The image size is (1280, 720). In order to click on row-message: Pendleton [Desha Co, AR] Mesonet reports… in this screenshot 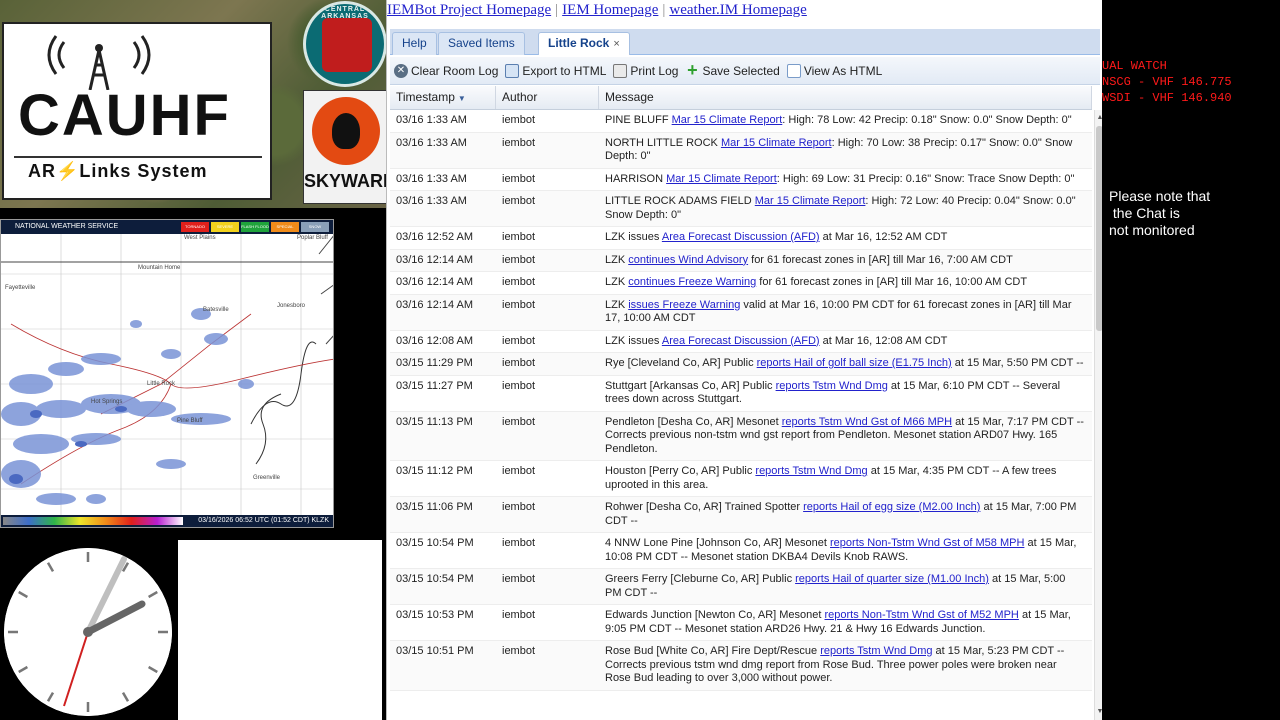, I will do `click(845, 436)`.